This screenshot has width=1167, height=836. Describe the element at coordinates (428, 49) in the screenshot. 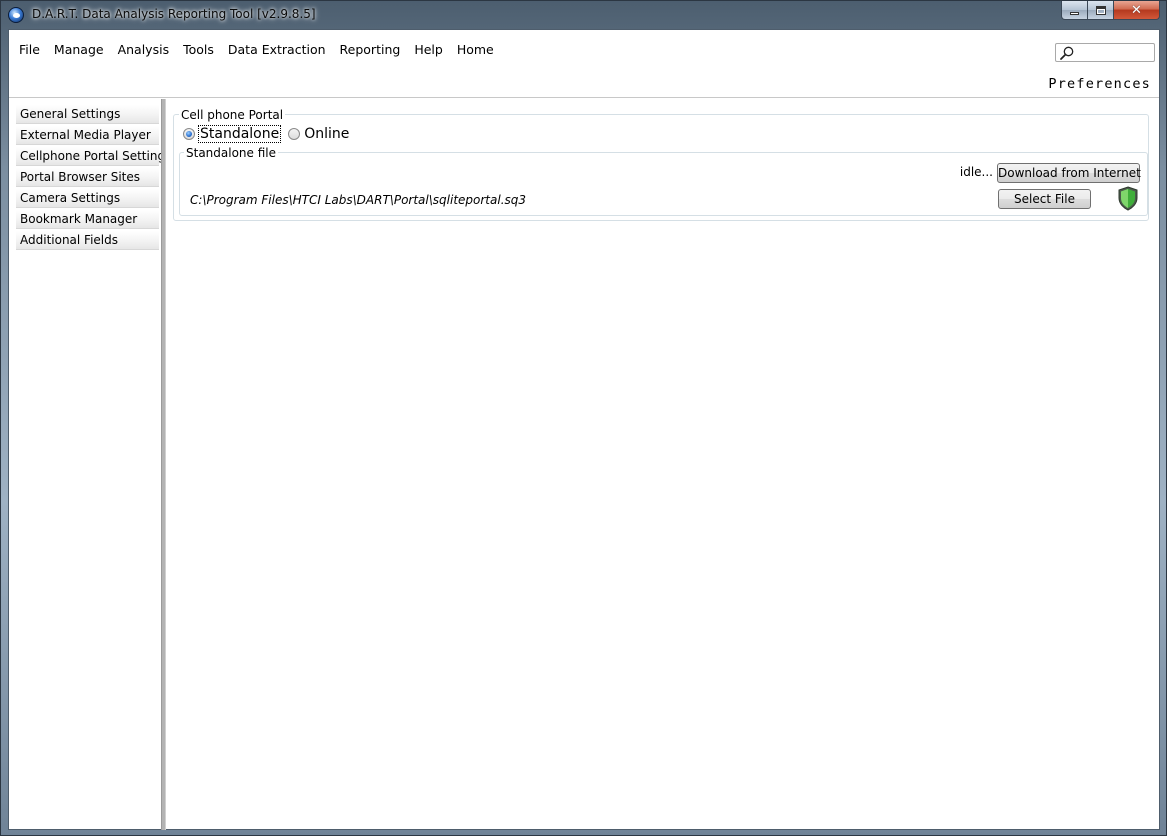

I see `menu-help: Help` at that location.